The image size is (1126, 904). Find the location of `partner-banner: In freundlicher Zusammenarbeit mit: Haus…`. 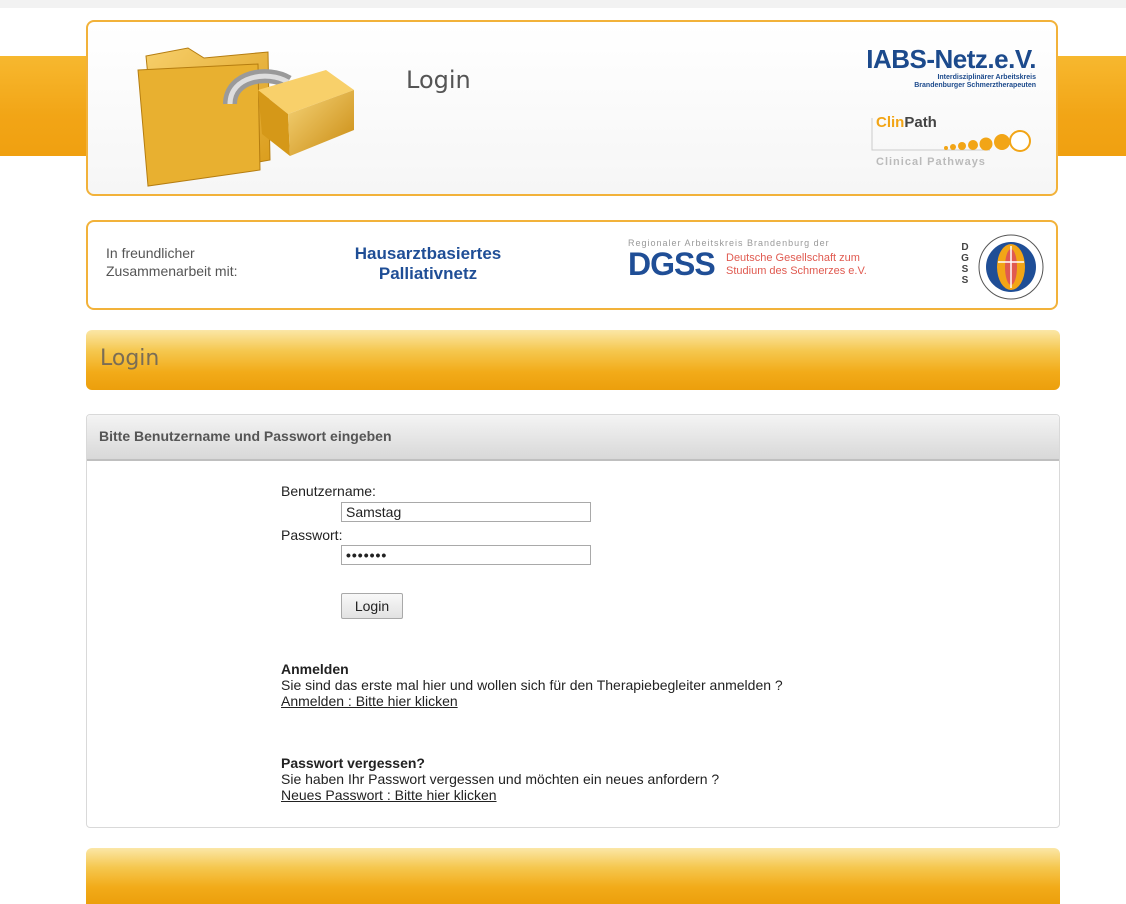

partner-banner: In freundlicher Zusammenarbeit mit: Haus… is located at coordinates (572, 265).